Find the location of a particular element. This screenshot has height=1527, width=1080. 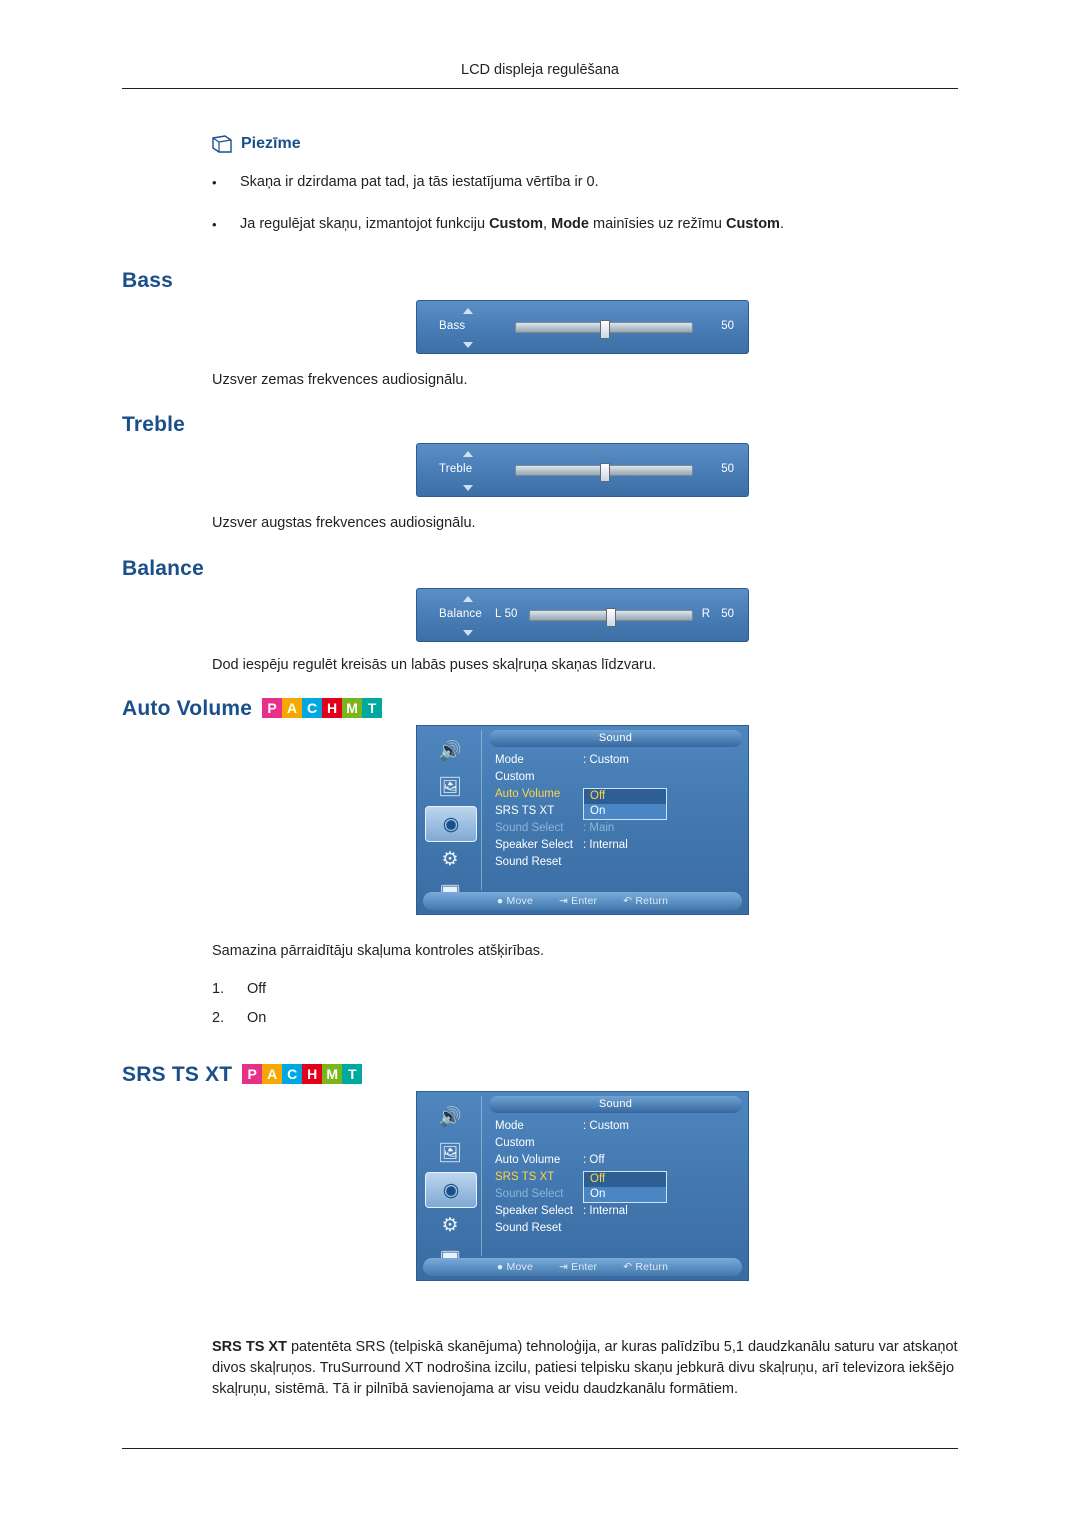

note-text-mid2: mainīsies uz režīmu is located at coordinates (657, 223).